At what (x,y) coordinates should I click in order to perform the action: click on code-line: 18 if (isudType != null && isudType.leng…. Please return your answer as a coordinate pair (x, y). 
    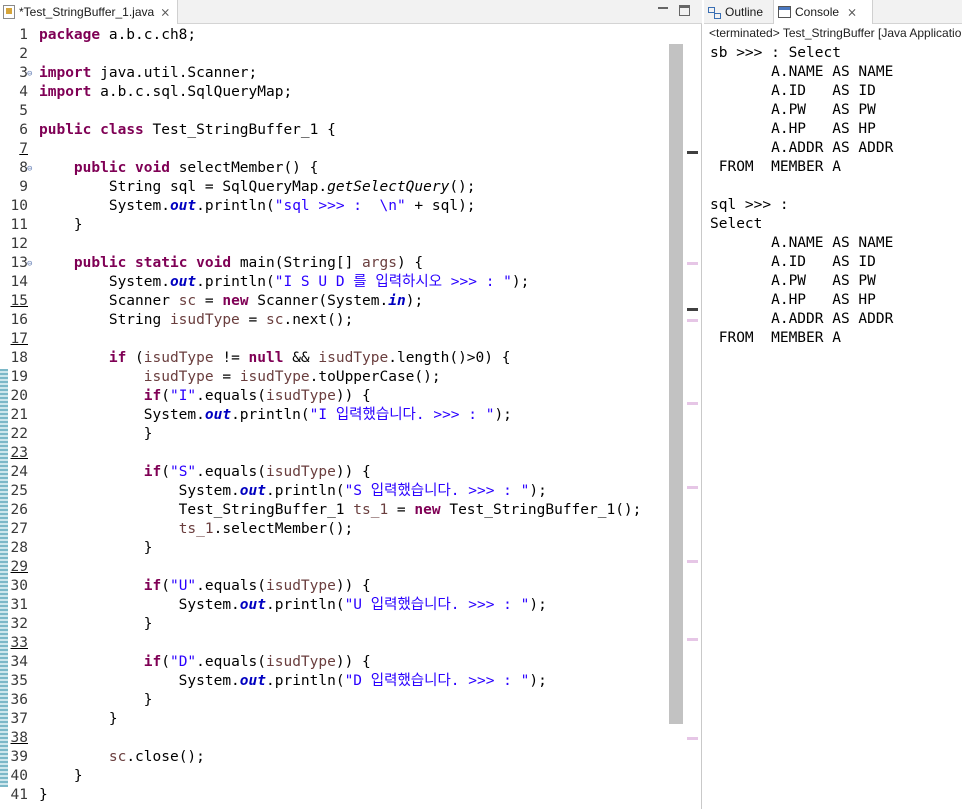
    Looking at the image, I should click on (334, 358).